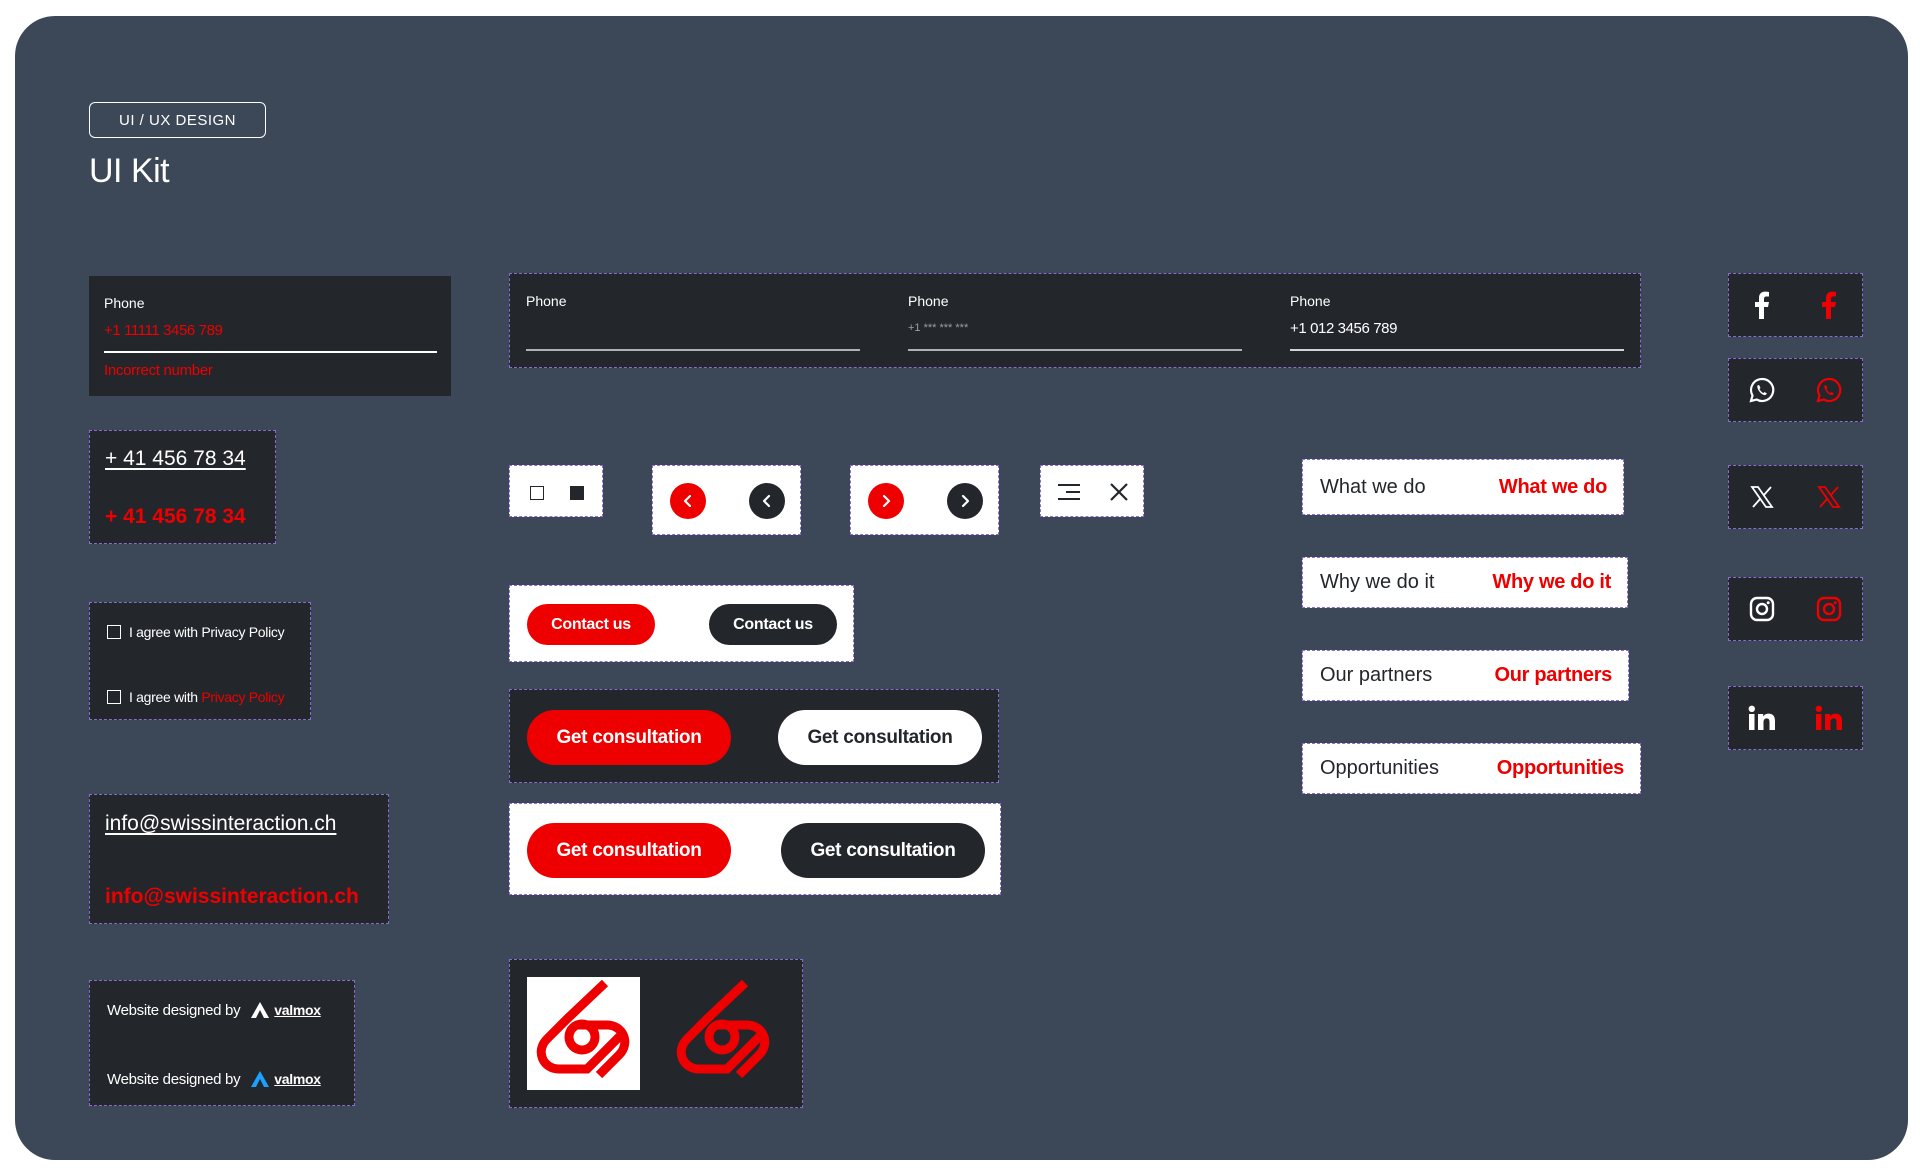 The image size is (1920, 1175). What do you see at coordinates (1795, 609) in the screenshot?
I see `instagram-icon-states` at bounding box center [1795, 609].